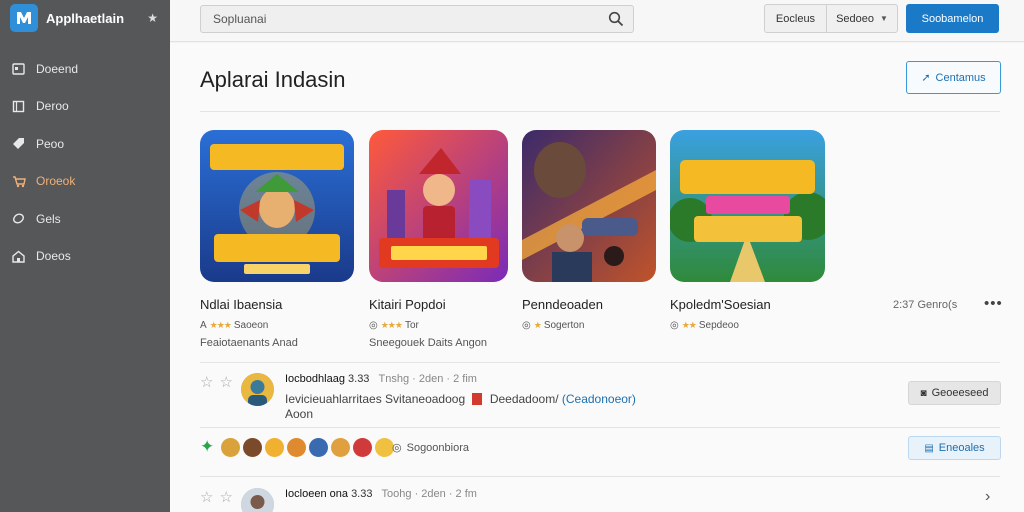 This screenshot has height=512, width=1024. What do you see at coordinates (152, 18) in the screenshot?
I see `star-icon: ★` at bounding box center [152, 18].